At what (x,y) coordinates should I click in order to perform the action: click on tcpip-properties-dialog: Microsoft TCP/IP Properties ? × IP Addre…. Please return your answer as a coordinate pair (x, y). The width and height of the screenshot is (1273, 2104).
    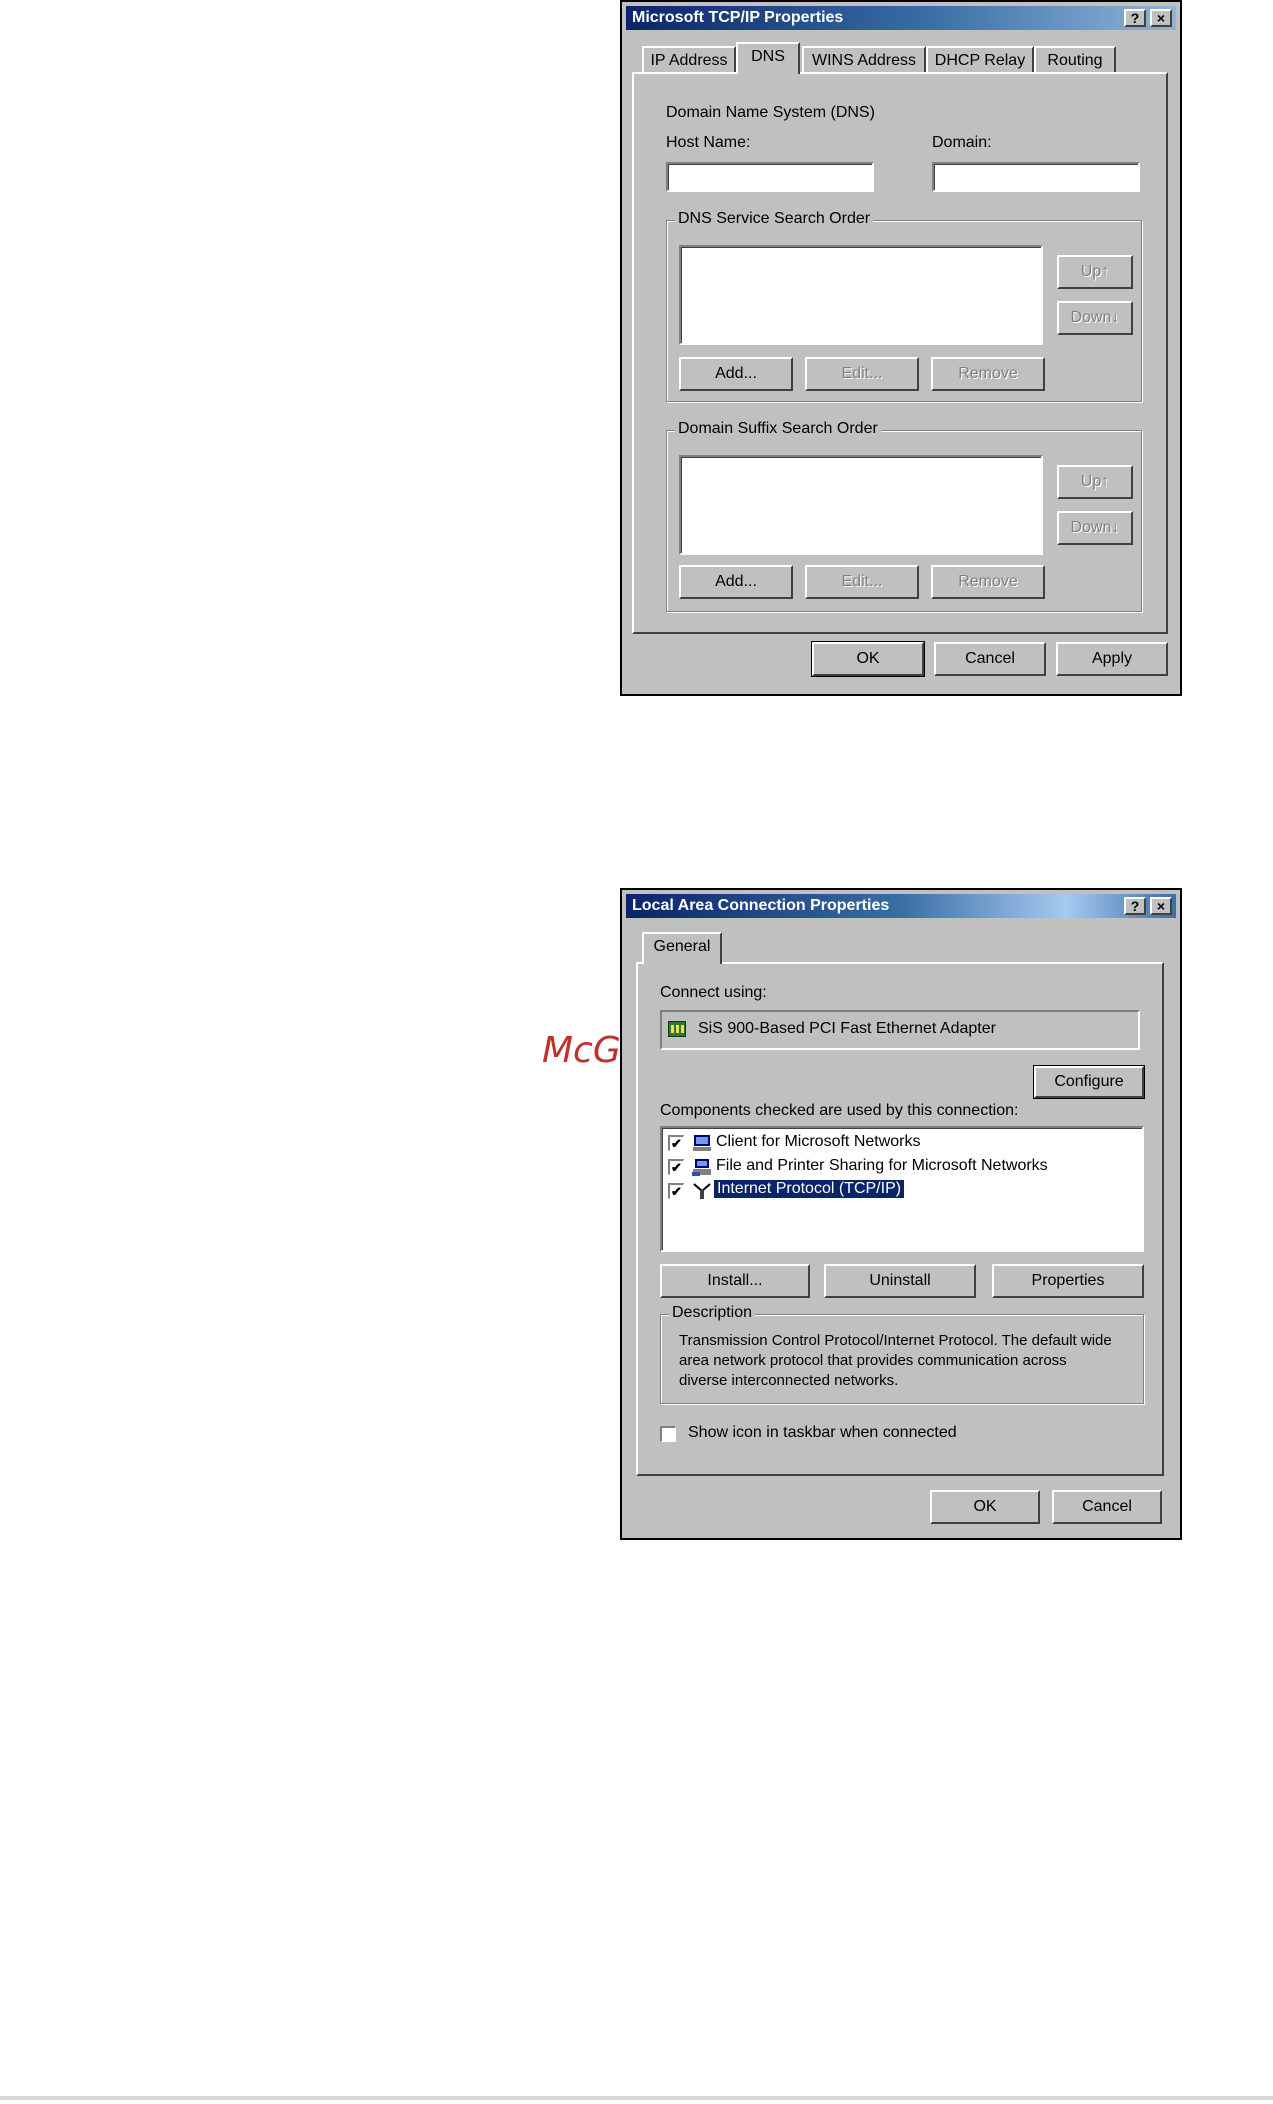
    Looking at the image, I should click on (901, 348).